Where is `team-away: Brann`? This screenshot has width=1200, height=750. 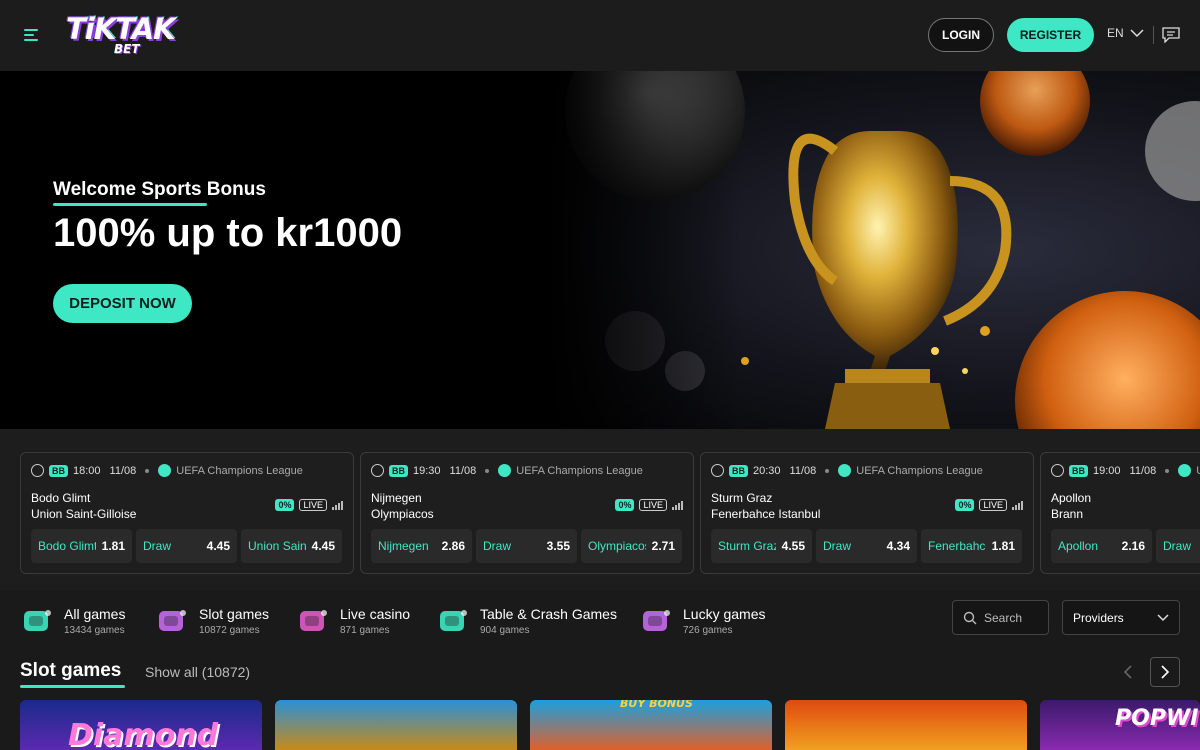
team-away: Brann is located at coordinates (1067, 514).